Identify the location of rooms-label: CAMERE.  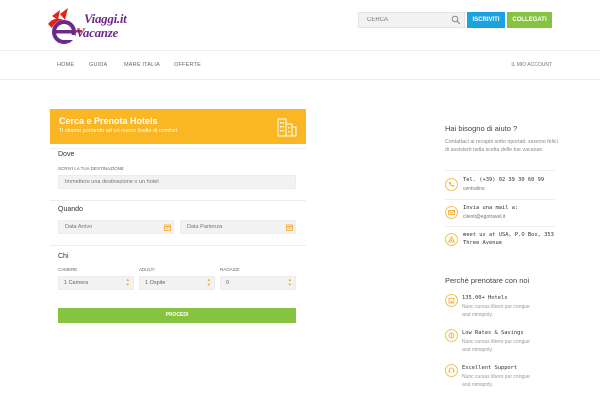
(68, 269).